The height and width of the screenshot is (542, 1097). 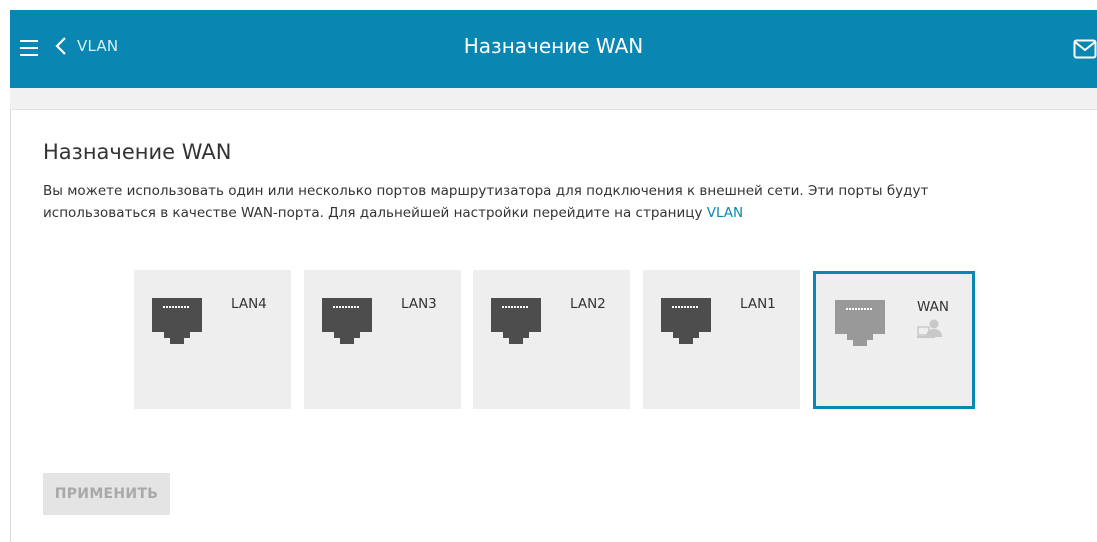 I want to click on section-title: Назначение WAN, so click(x=137, y=152).